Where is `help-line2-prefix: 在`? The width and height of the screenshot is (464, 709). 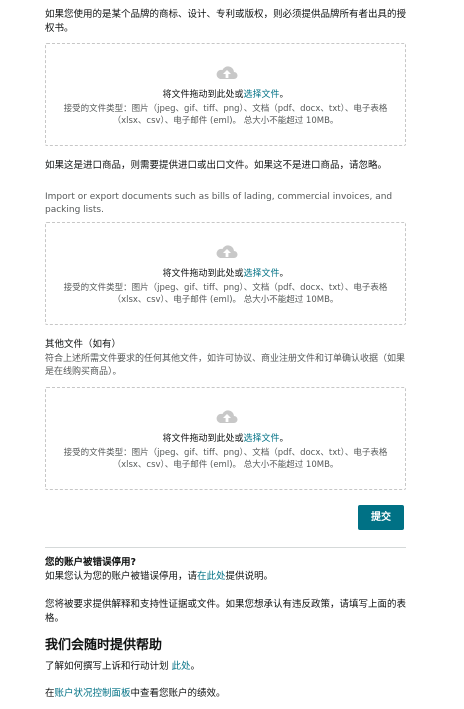
help-line2-prefix: 在 is located at coordinates (50, 693).